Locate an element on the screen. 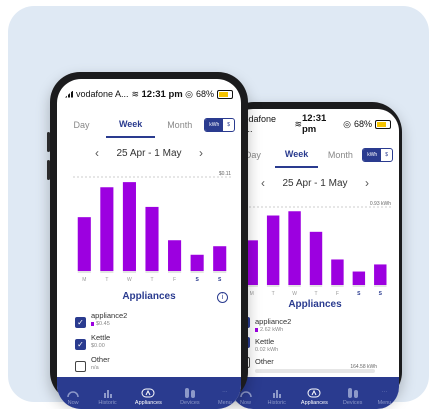 This screenshot has width=429, height=409. x-tick-label: W is located at coordinates (294, 294).